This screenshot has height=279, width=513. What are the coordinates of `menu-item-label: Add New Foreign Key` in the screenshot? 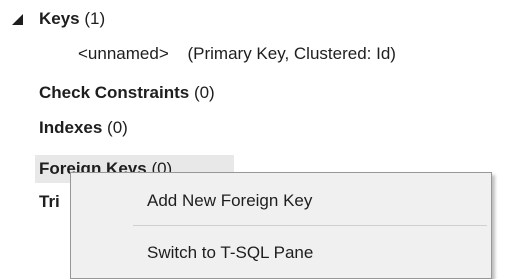 It's located at (230, 200).